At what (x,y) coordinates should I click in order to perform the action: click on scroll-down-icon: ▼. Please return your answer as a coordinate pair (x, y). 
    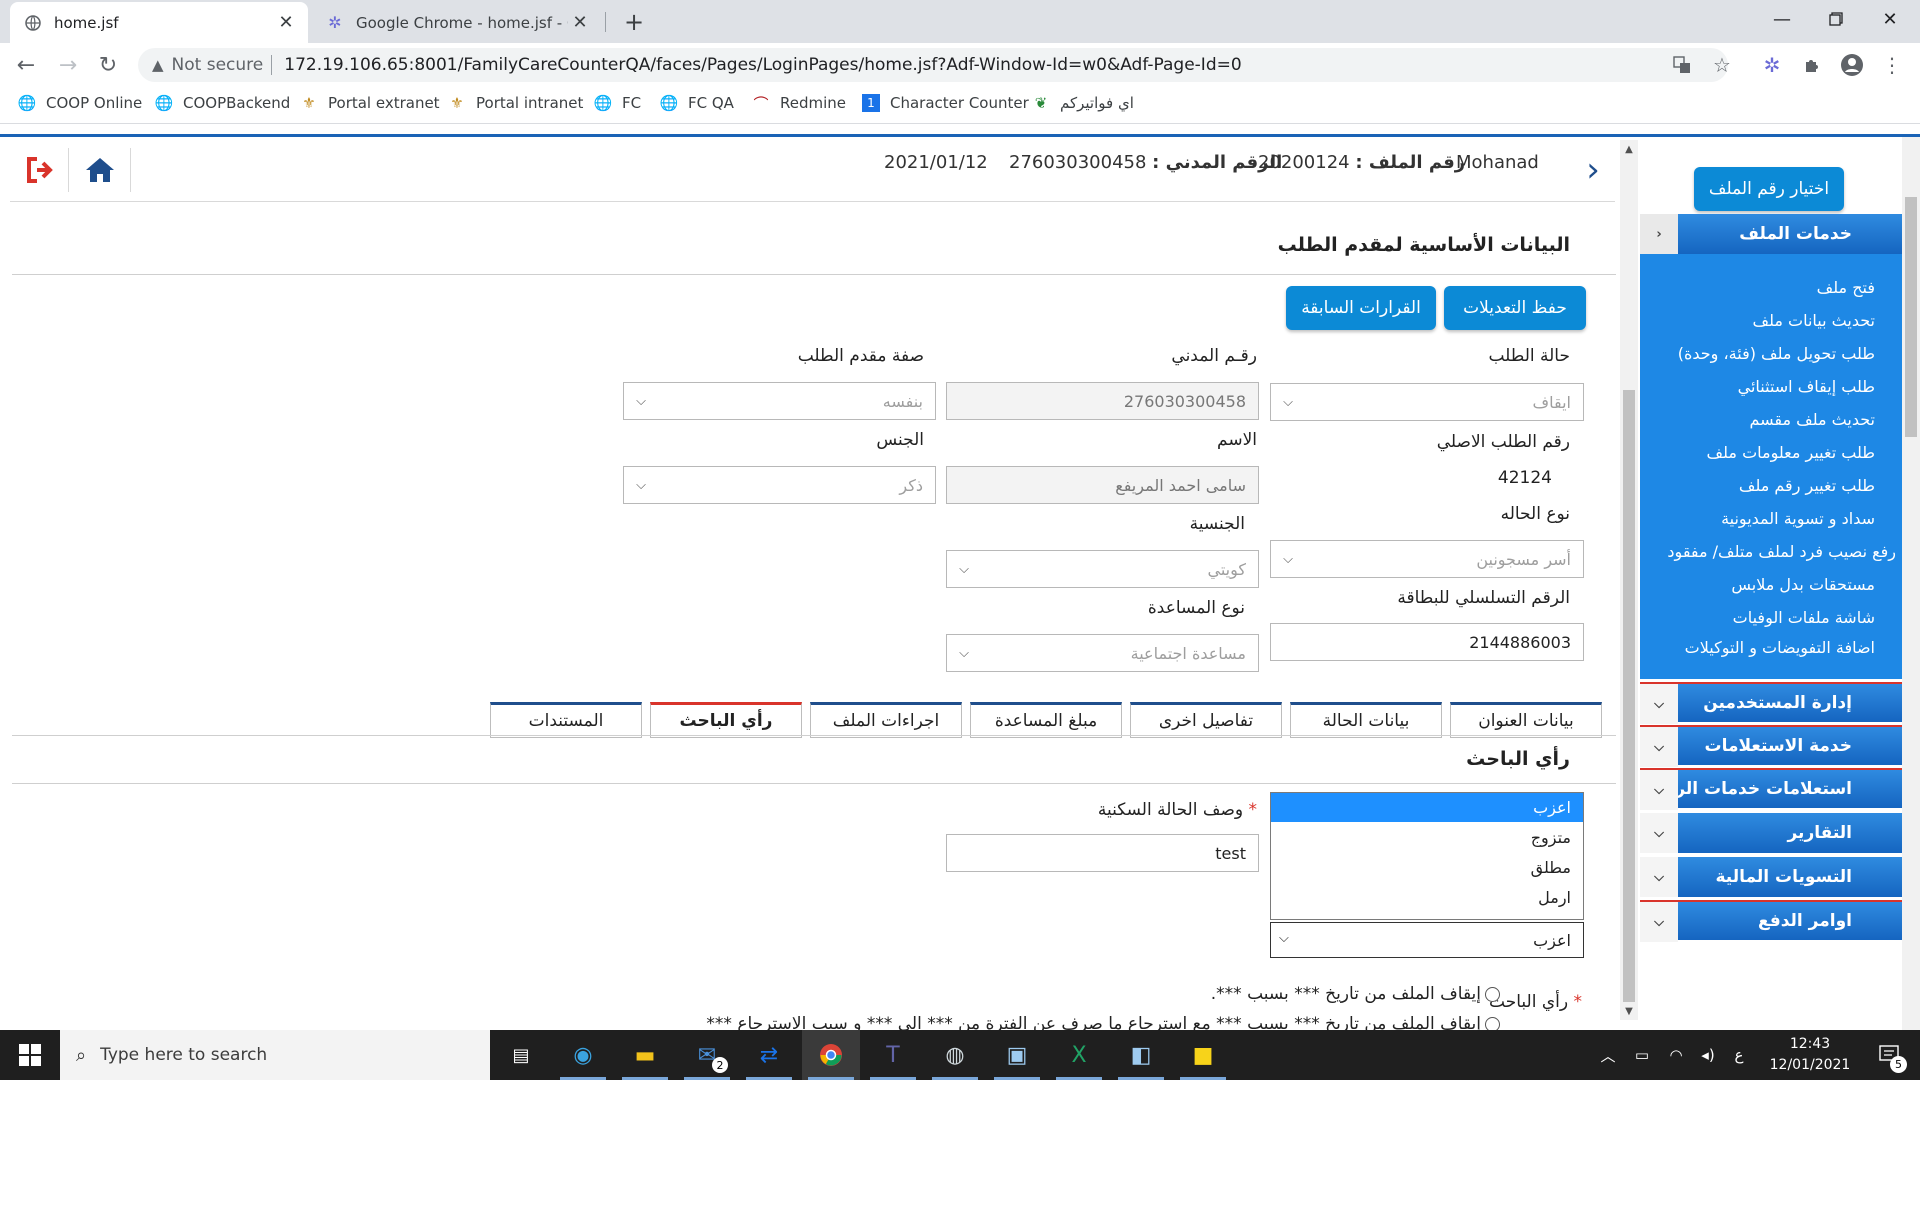
    Looking at the image, I should click on (1629, 1011).